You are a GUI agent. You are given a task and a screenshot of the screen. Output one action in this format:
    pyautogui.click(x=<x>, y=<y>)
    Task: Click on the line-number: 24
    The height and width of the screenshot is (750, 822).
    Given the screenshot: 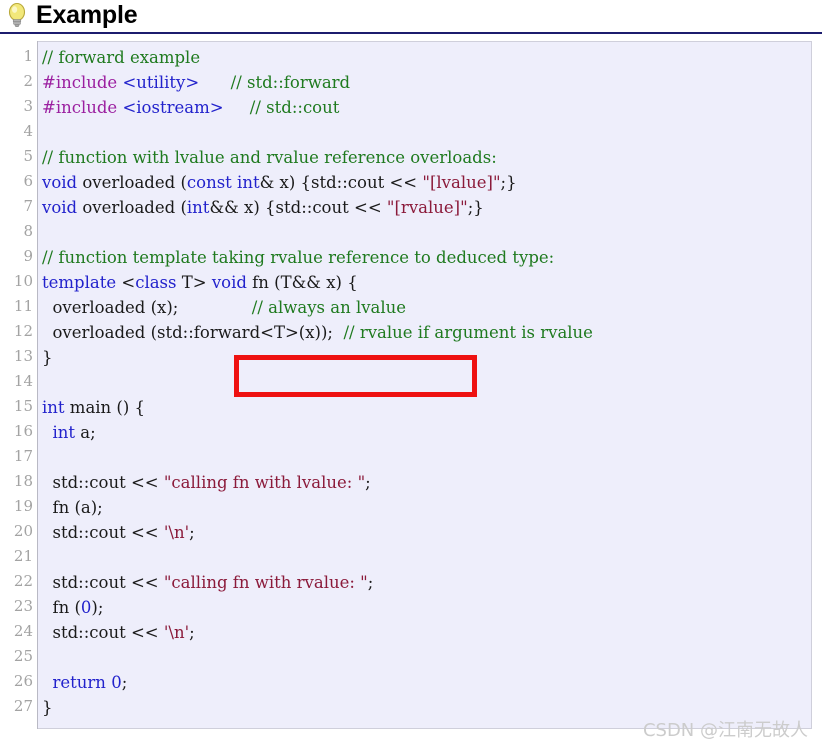 What is the action you would take?
    pyautogui.click(x=23, y=631)
    